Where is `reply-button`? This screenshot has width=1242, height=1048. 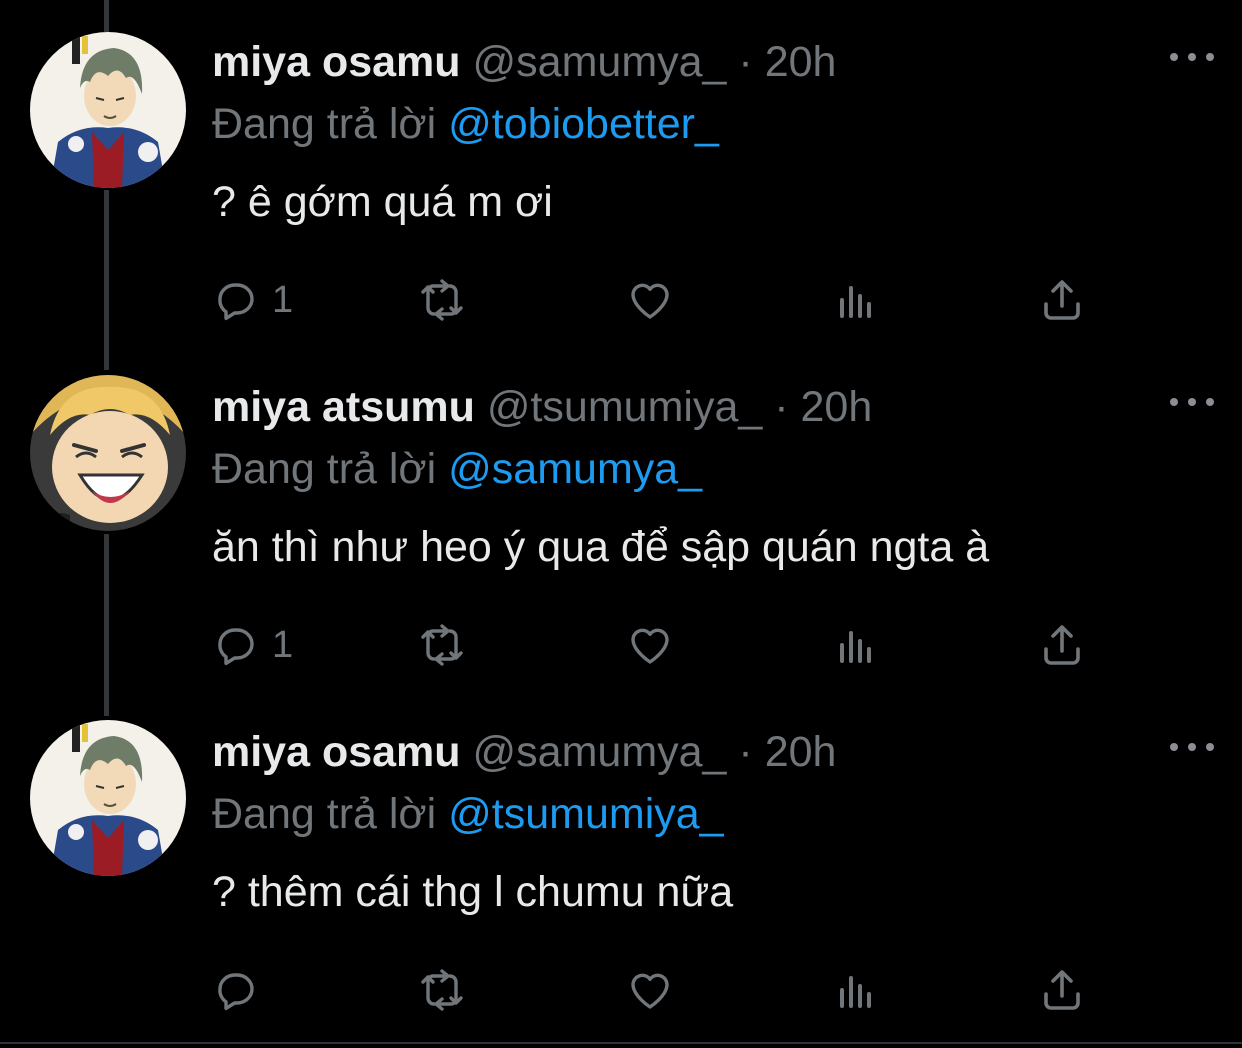
reply-button is located at coordinates (242, 990).